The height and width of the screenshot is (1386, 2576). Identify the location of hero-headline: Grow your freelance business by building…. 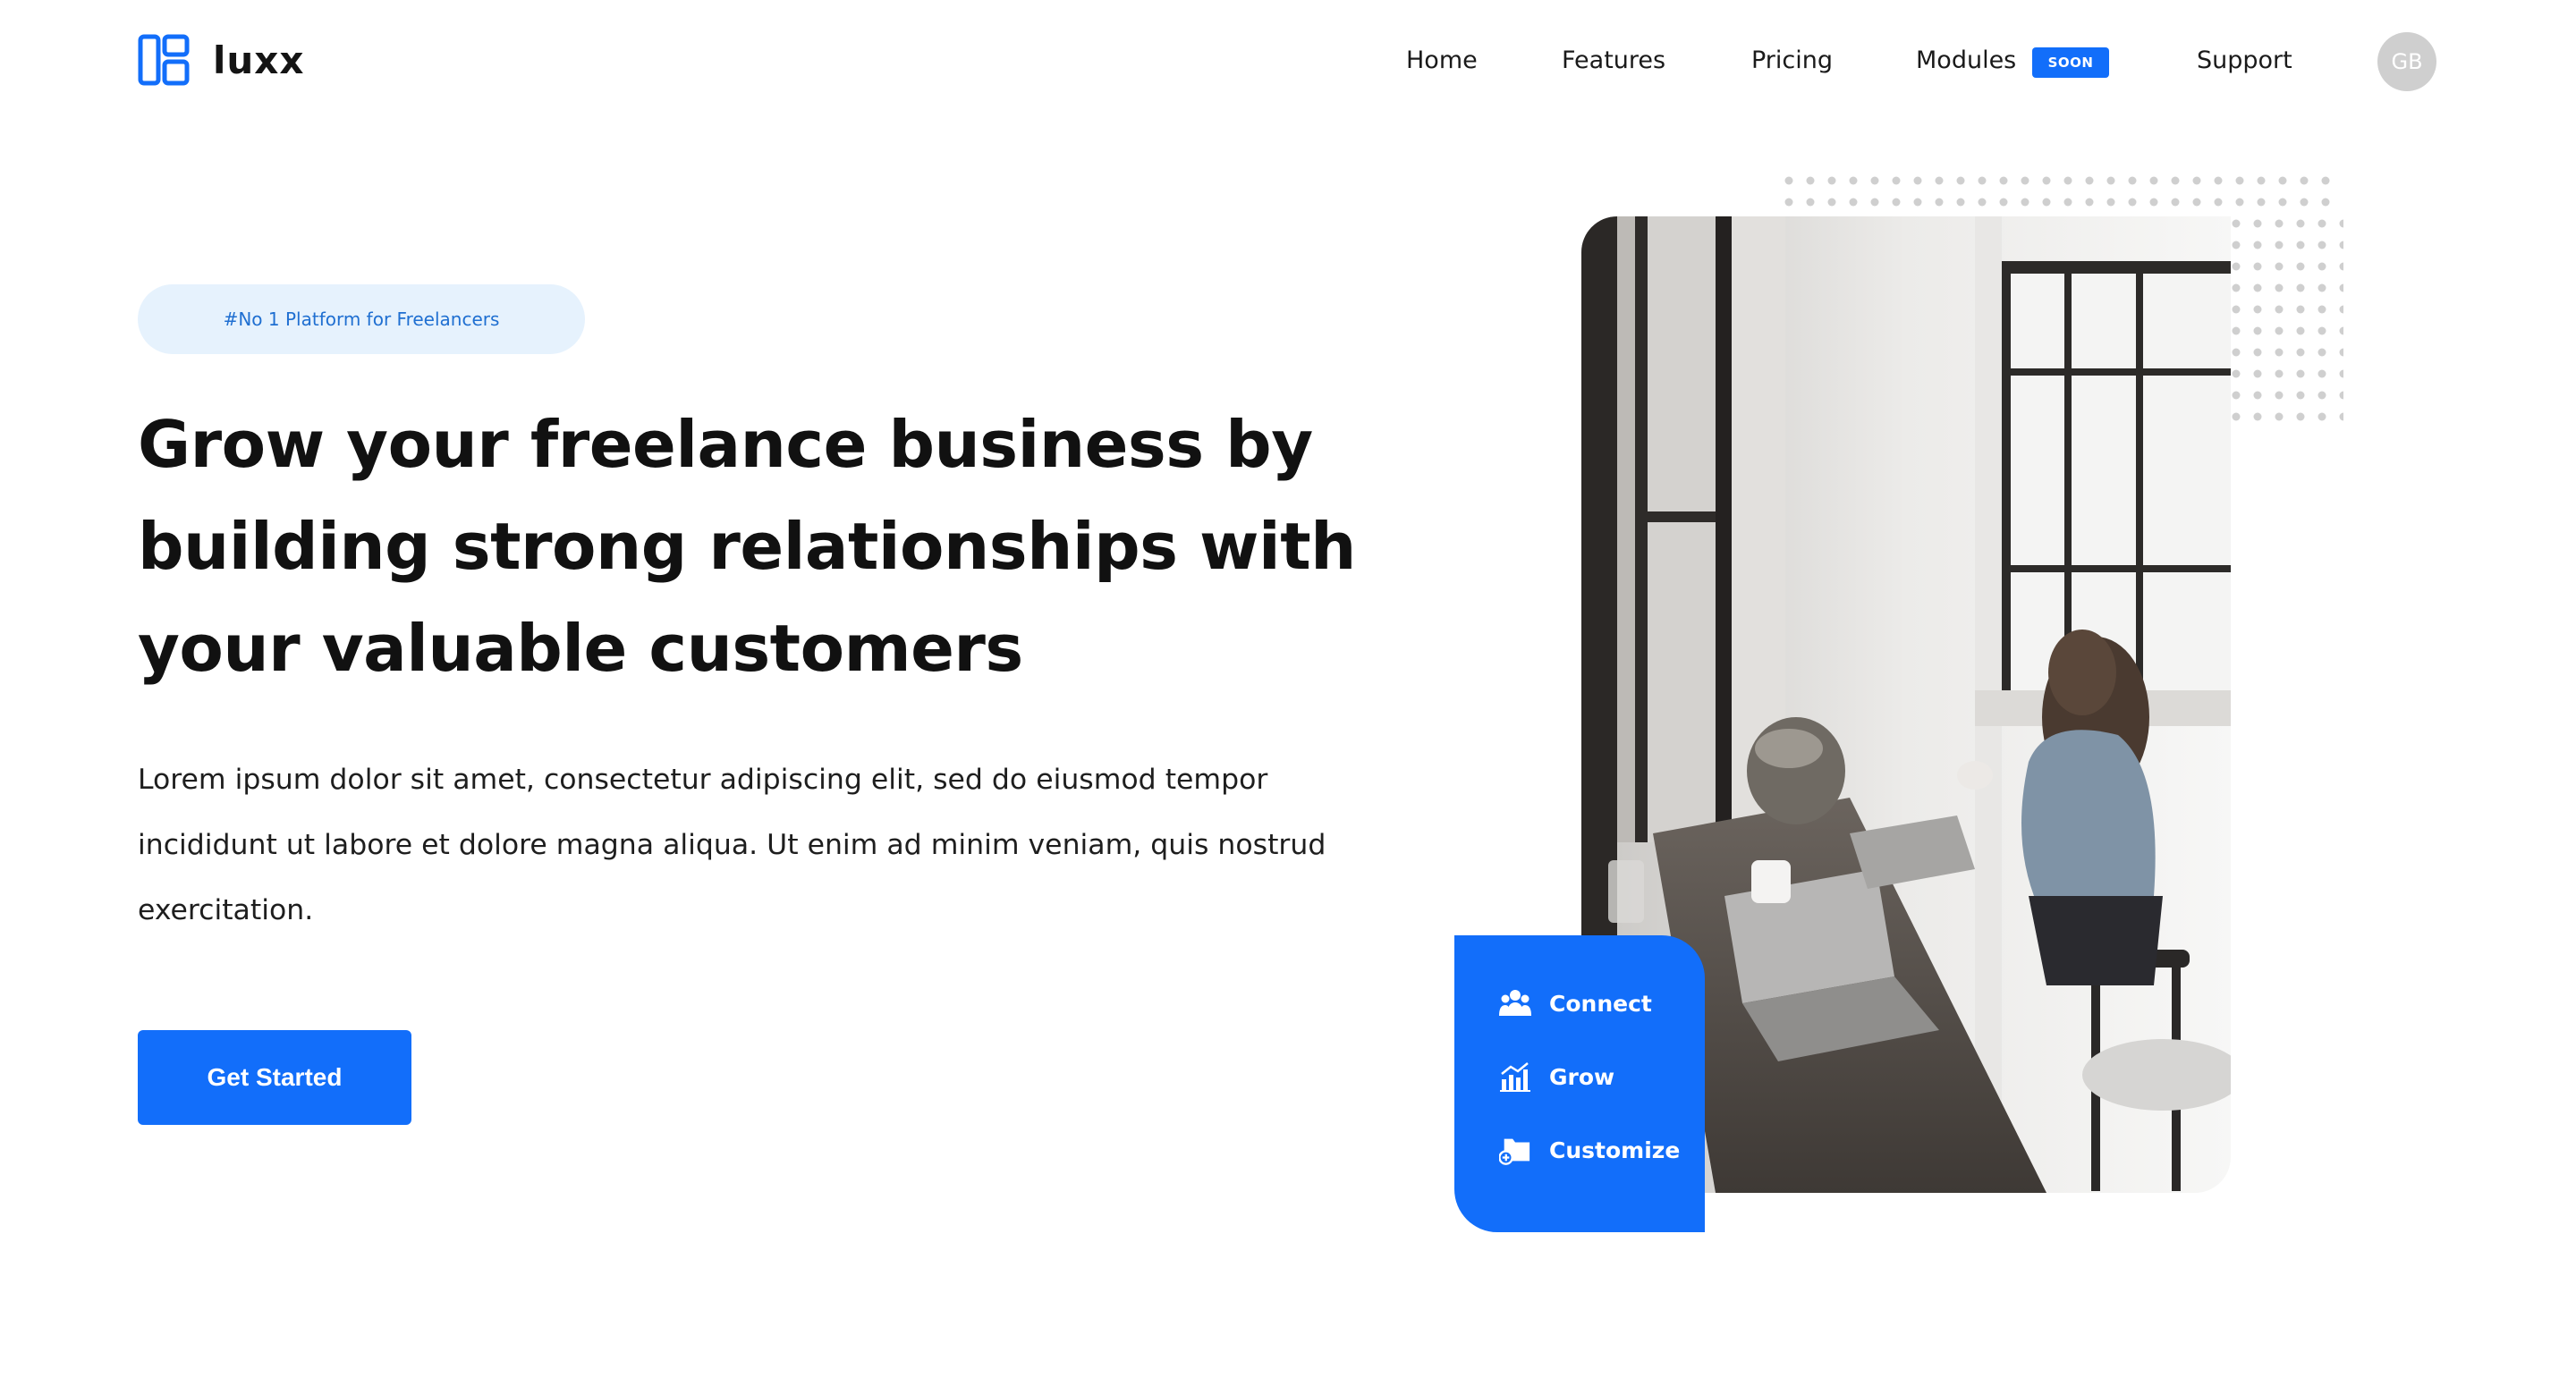
(747, 546).